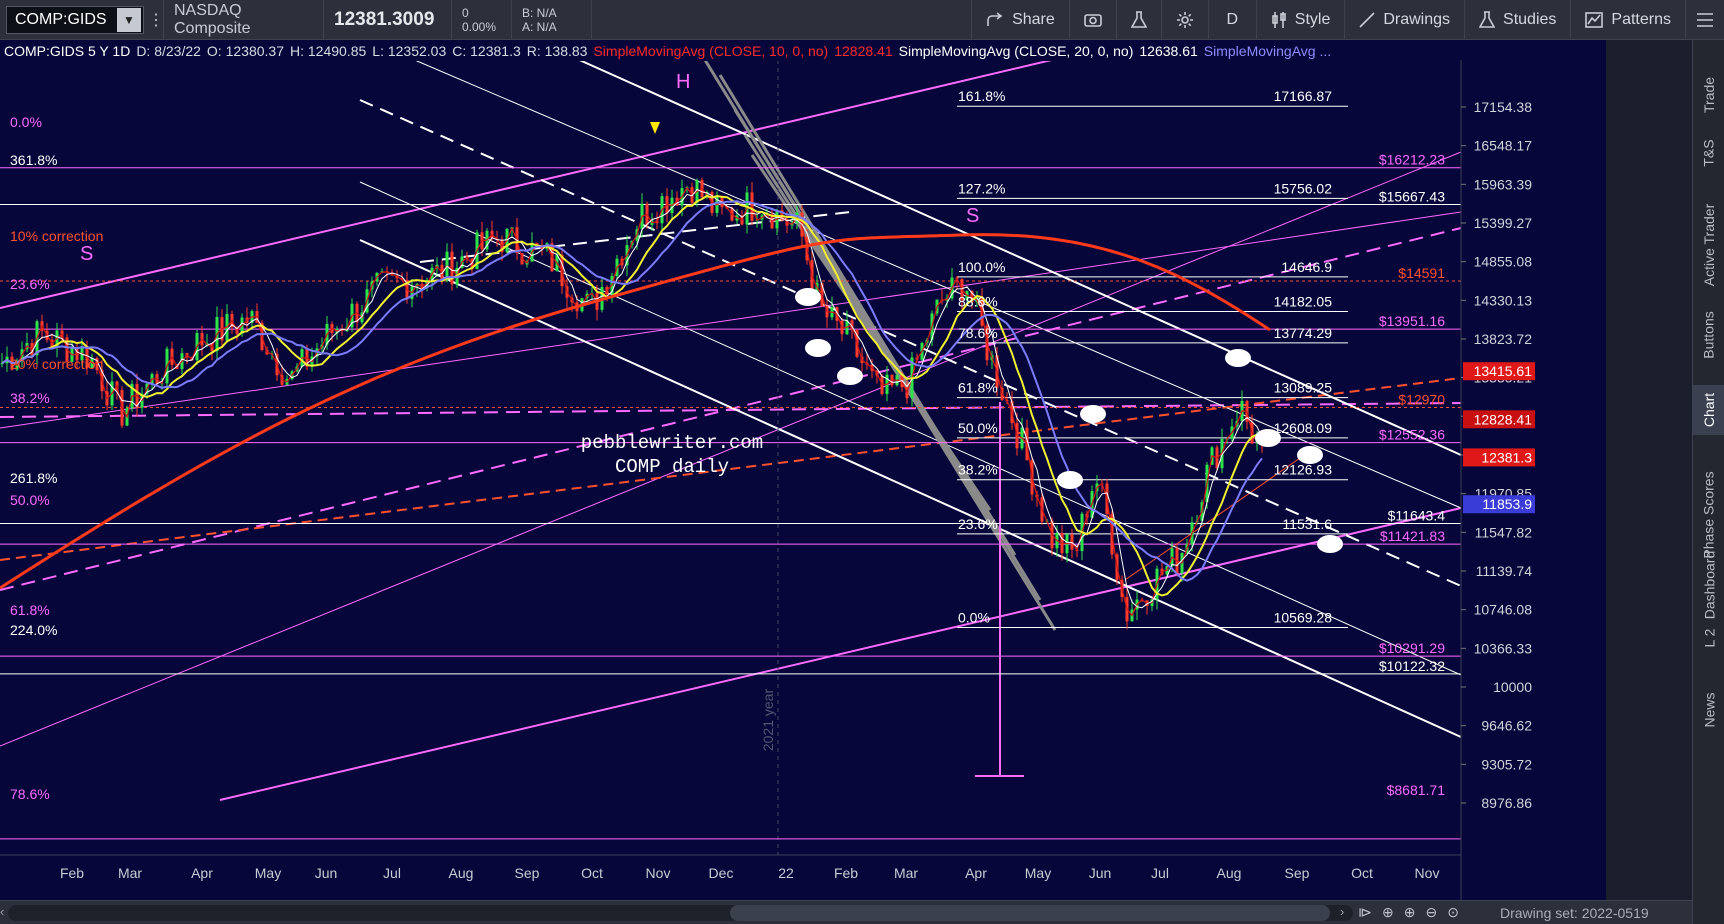 The width and height of the screenshot is (1724, 924). What do you see at coordinates (67, 51) in the screenshot?
I see `legend-symbol: COMP:GIDS 5 Y 1D` at bounding box center [67, 51].